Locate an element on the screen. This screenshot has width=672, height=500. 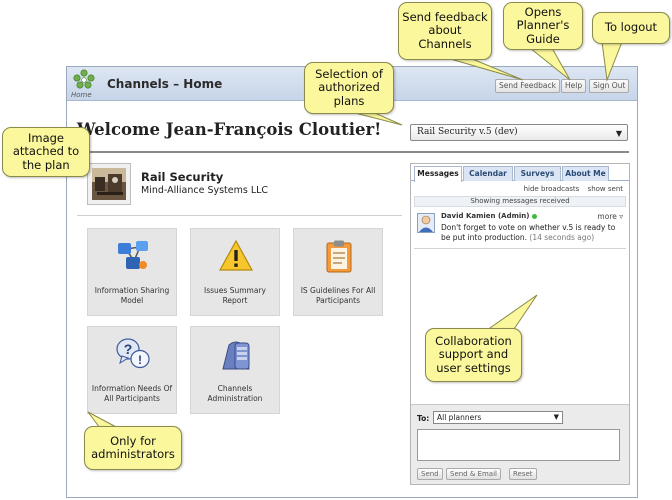
message-filter-links: hide broadcasts show sent is located at coordinates (570, 189).